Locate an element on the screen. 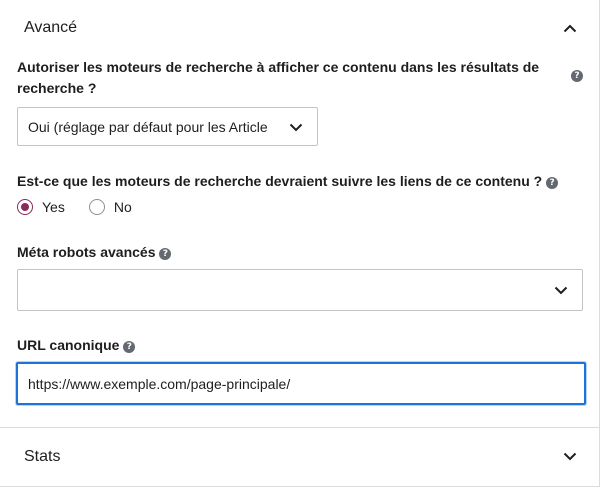 This screenshot has height=488, width=601. advanced-section-toggle: Avancé is located at coordinates (299, 28).